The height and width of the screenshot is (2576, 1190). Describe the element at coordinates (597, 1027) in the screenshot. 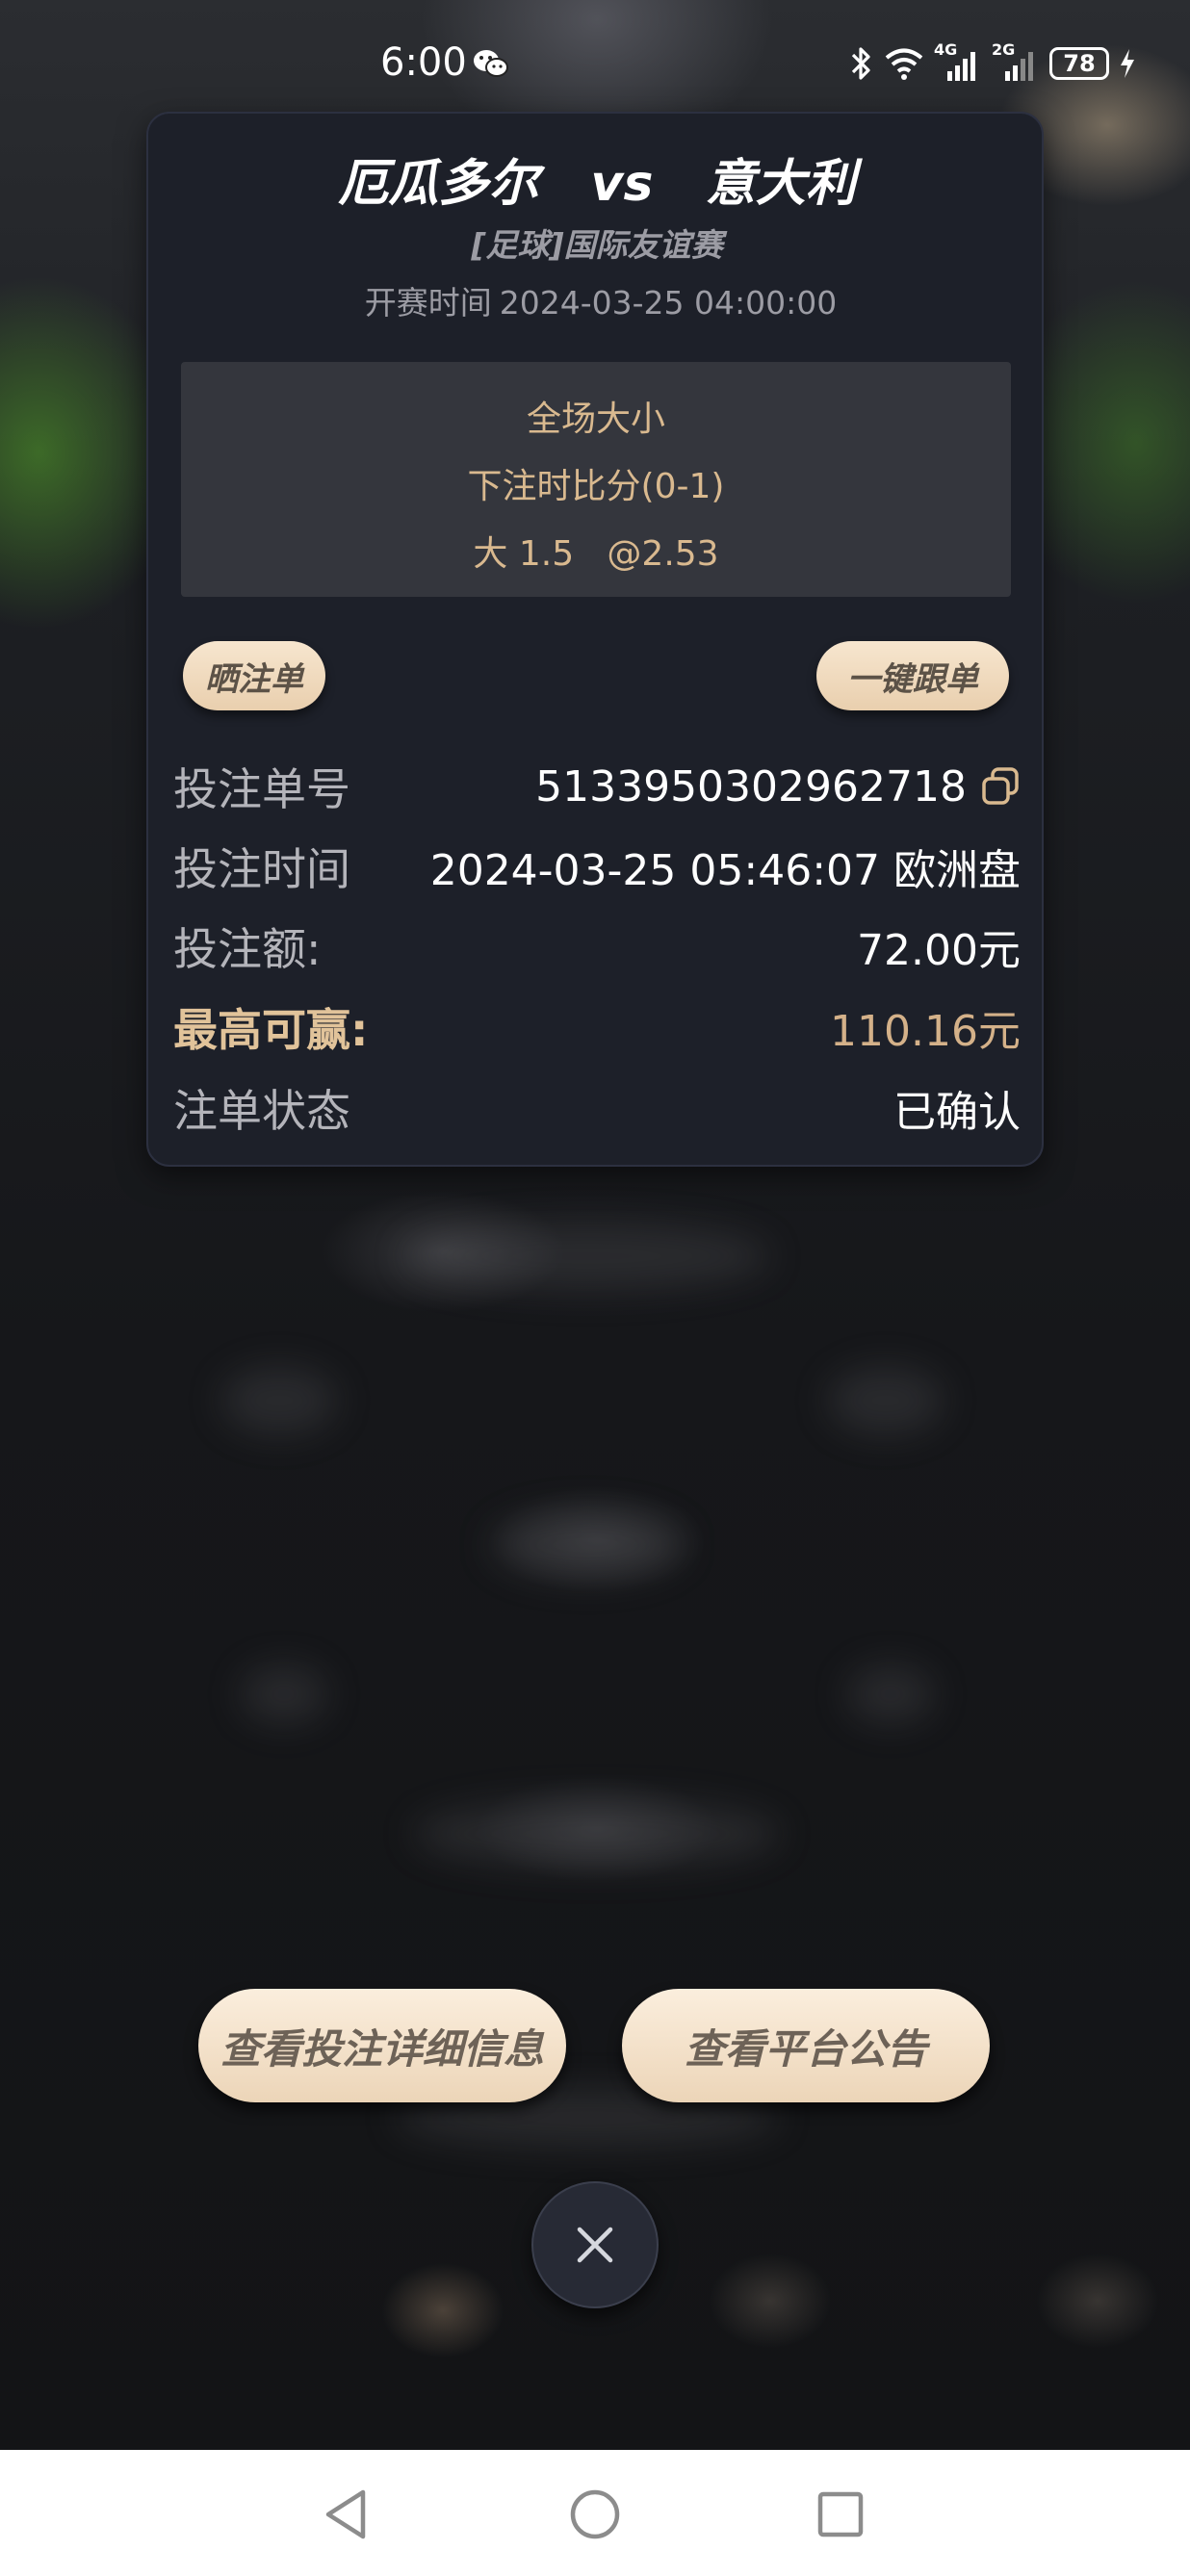

I see `max-win-row: 最高可赢: 110.16元` at that location.